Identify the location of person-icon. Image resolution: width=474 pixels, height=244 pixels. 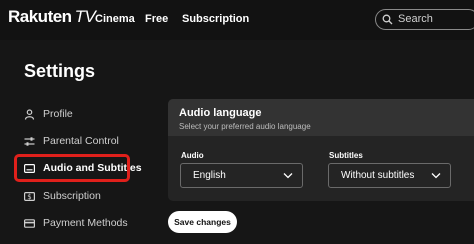
(29, 114).